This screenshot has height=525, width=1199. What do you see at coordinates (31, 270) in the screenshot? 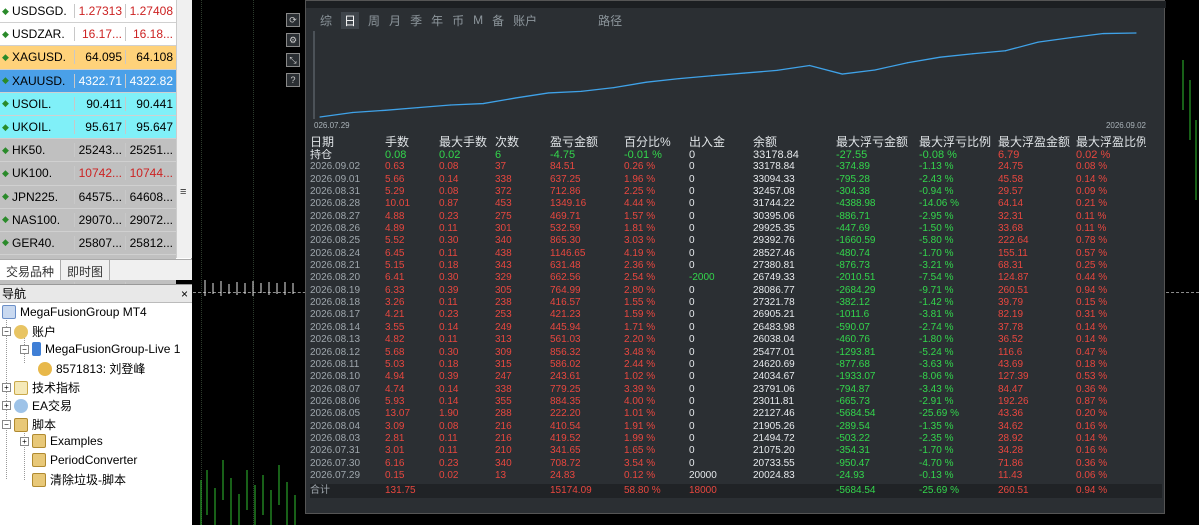
I see `tab-symbols: 交易品种` at bounding box center [31, 270].